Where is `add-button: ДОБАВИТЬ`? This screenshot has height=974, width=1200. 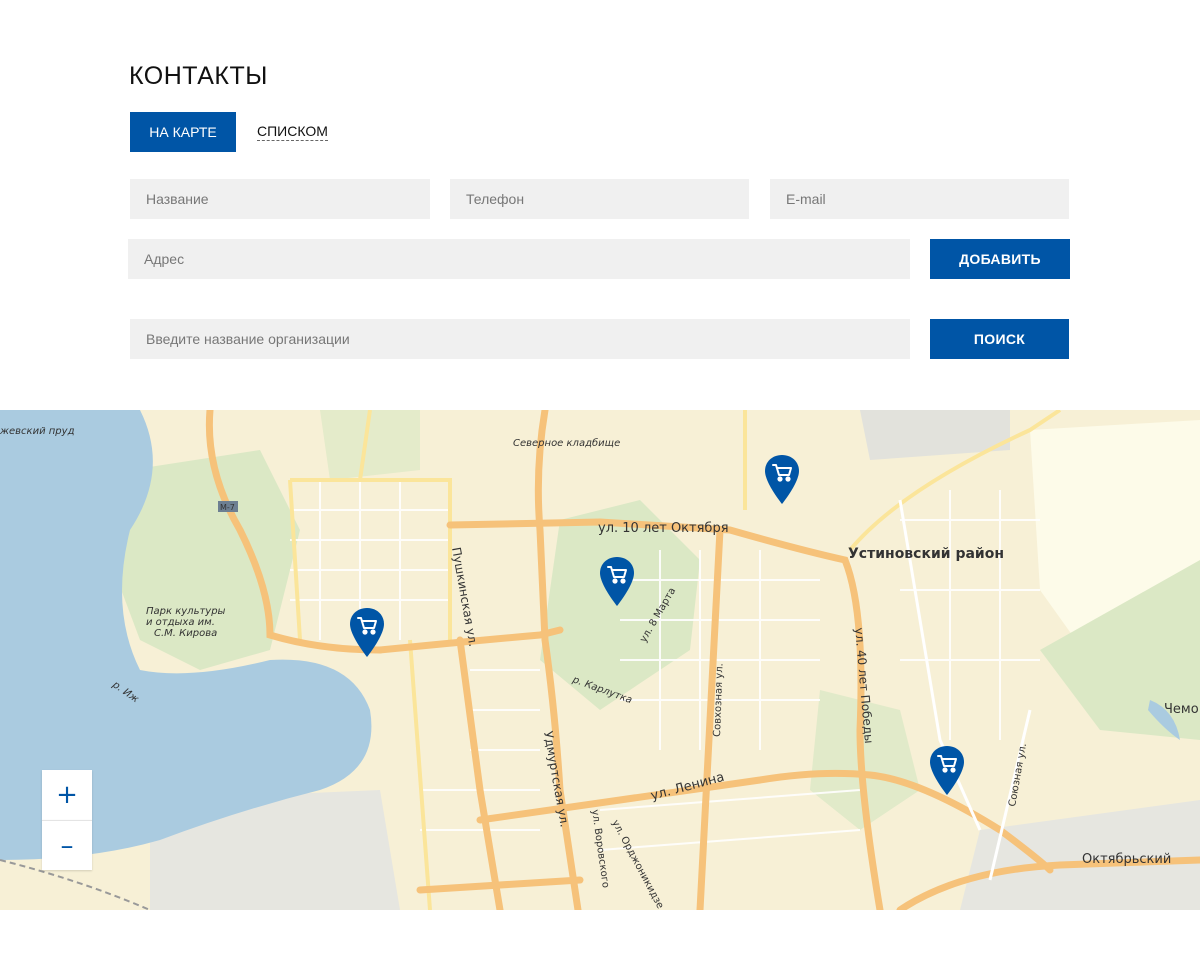 add-button: ДОБАВИТЬ is located at coordinates (1000, 259).